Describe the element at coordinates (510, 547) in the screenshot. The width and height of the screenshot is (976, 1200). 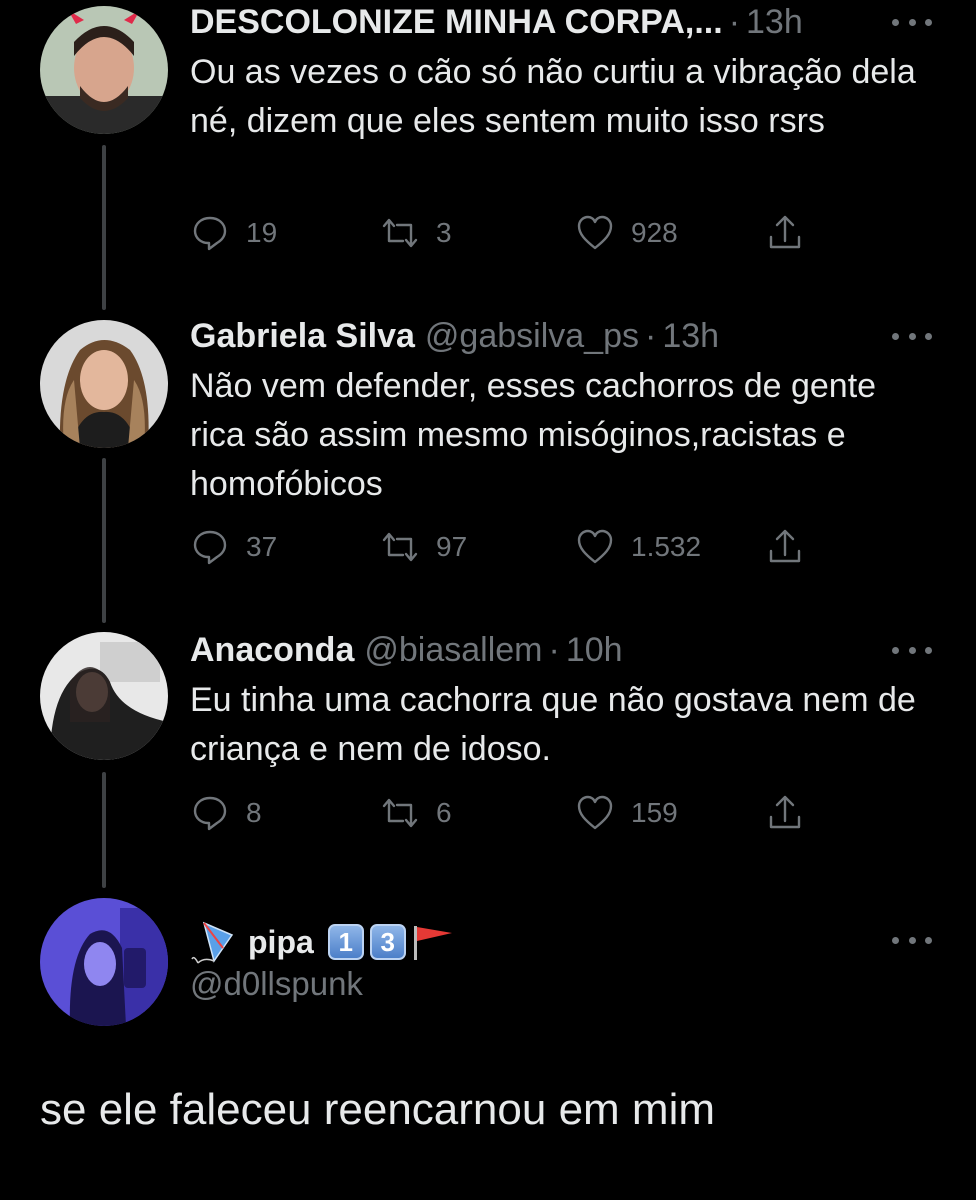
I see `tweet-actions: 37 97 1.532` at that location.